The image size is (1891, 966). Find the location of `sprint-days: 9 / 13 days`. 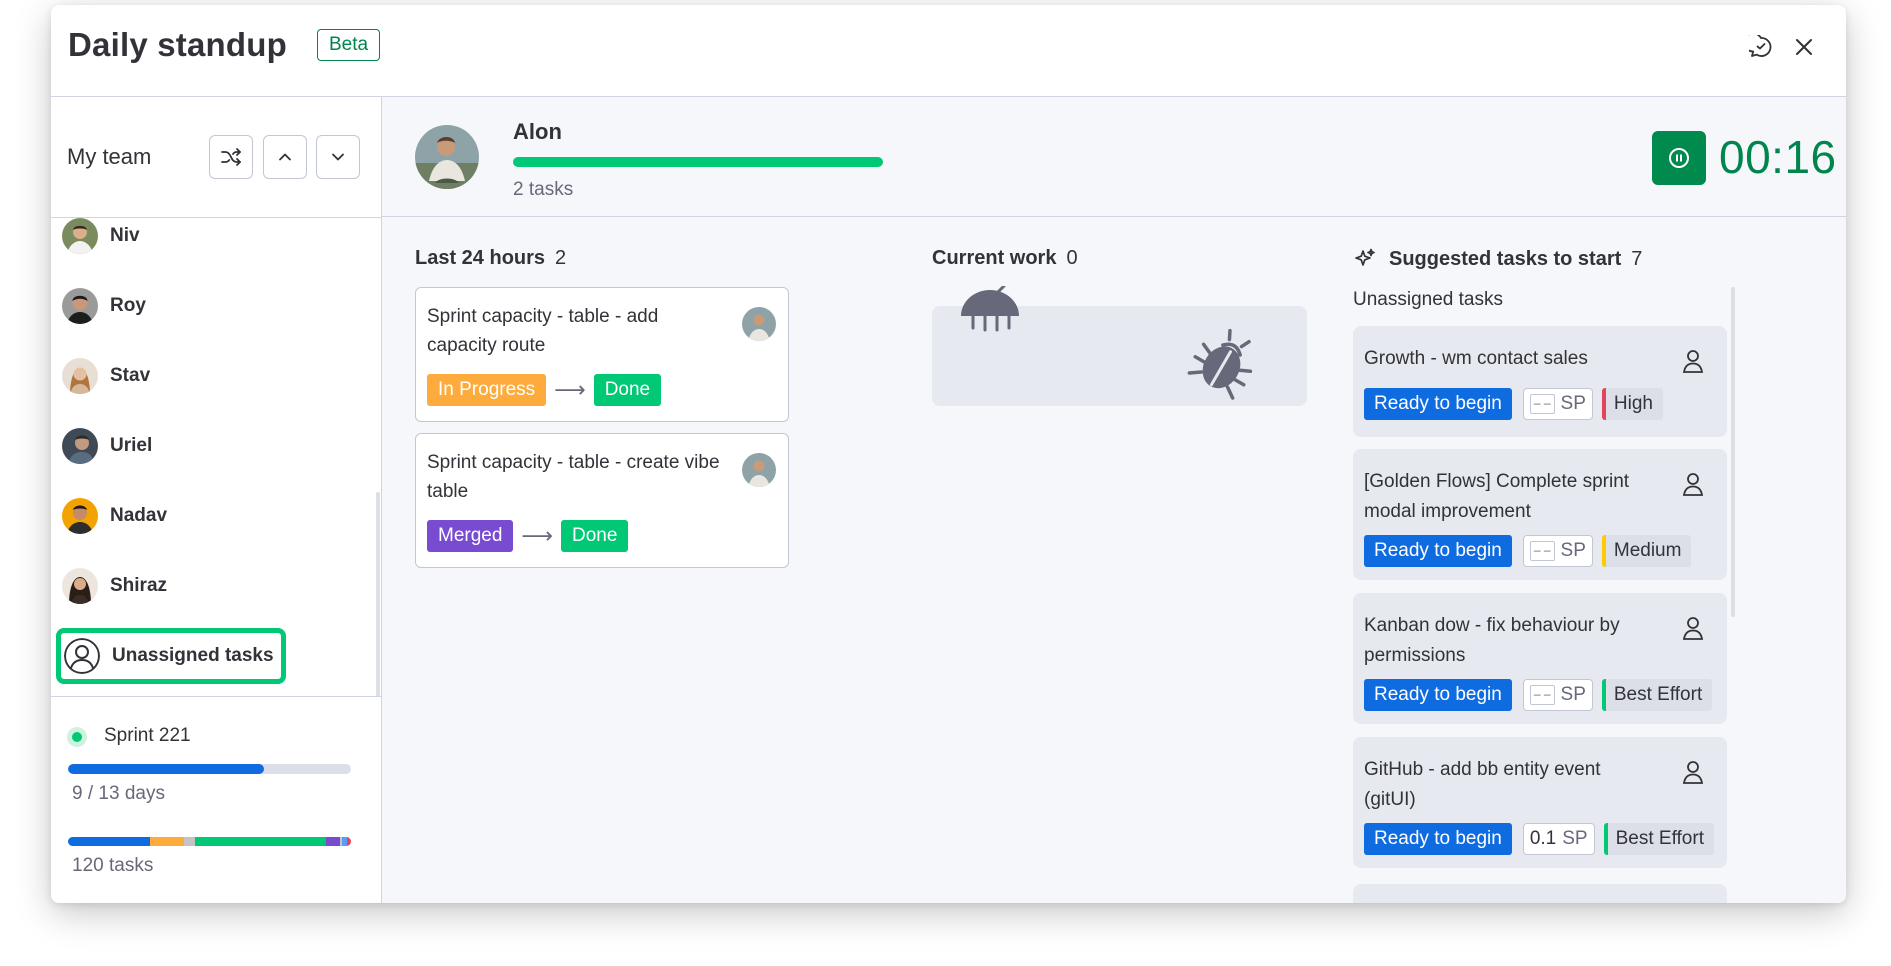

sprint-days: 9 / 13 days is located at coordinates (118, 793).